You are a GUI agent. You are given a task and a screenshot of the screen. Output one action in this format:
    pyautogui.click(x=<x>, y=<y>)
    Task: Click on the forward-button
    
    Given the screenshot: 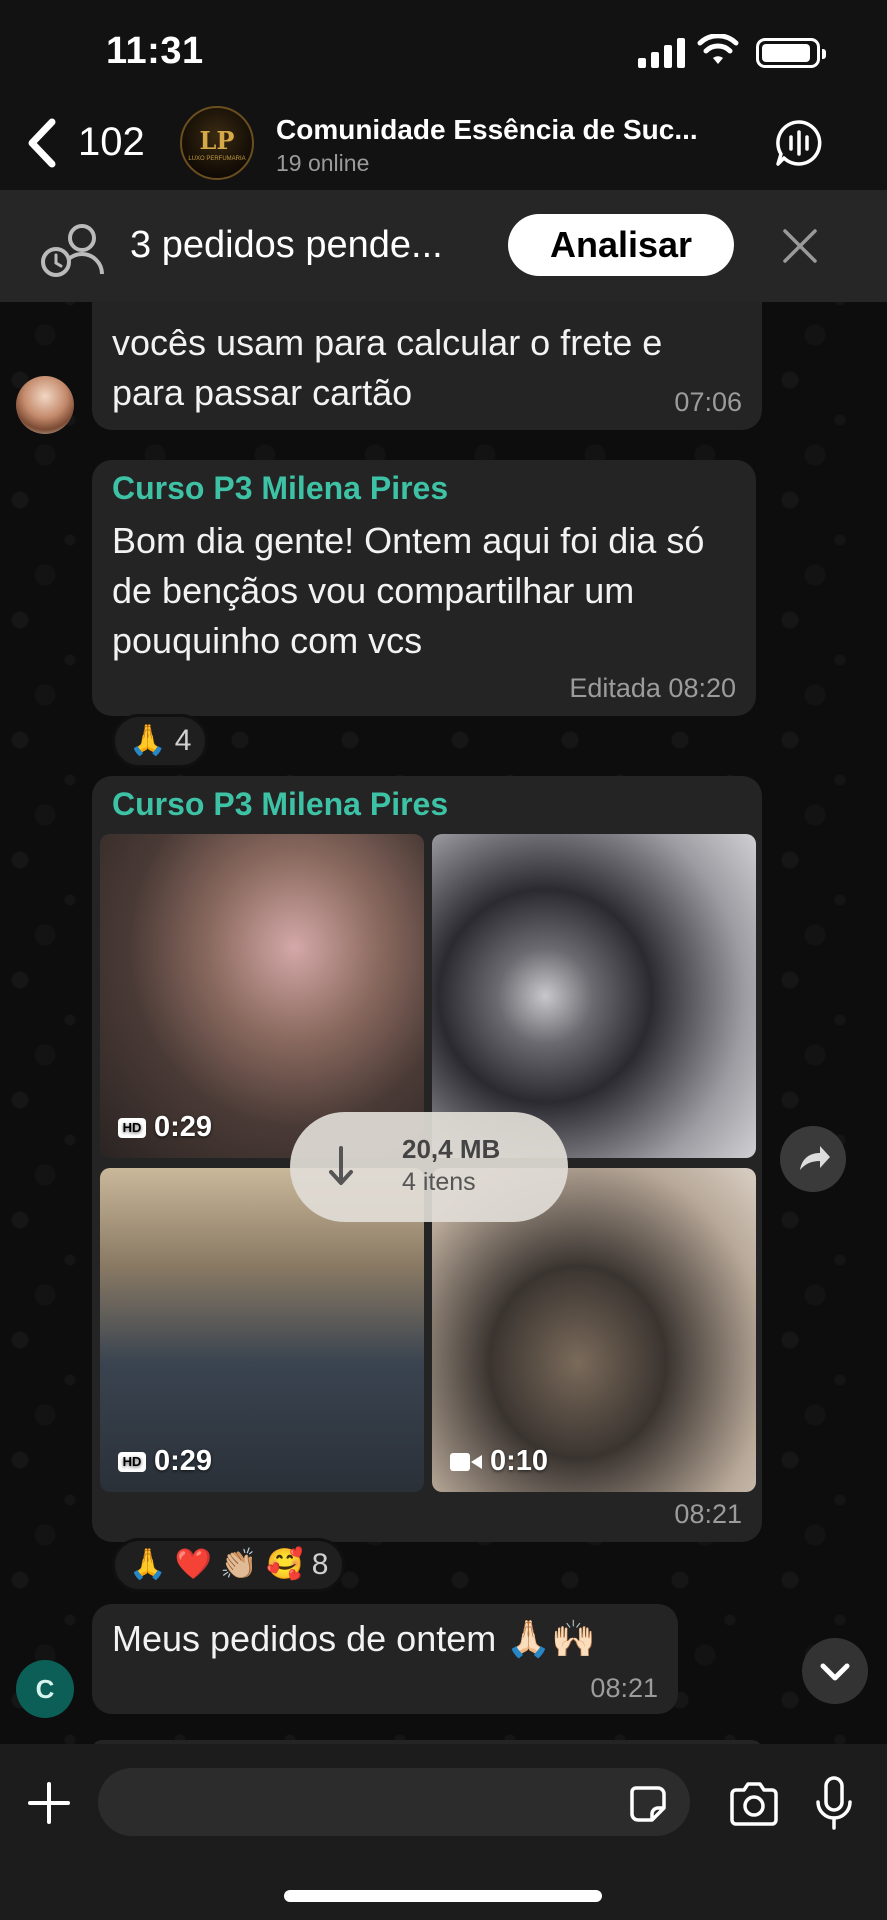 What is the action you would take?
    pyautogui.click(x=813, y=1159)
    